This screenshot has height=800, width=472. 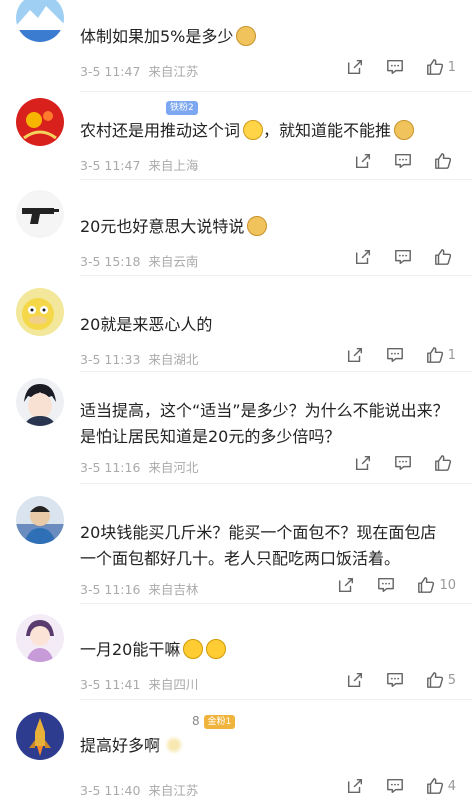 I want to click on comment-actions: 10, so click(x=385, y=585).